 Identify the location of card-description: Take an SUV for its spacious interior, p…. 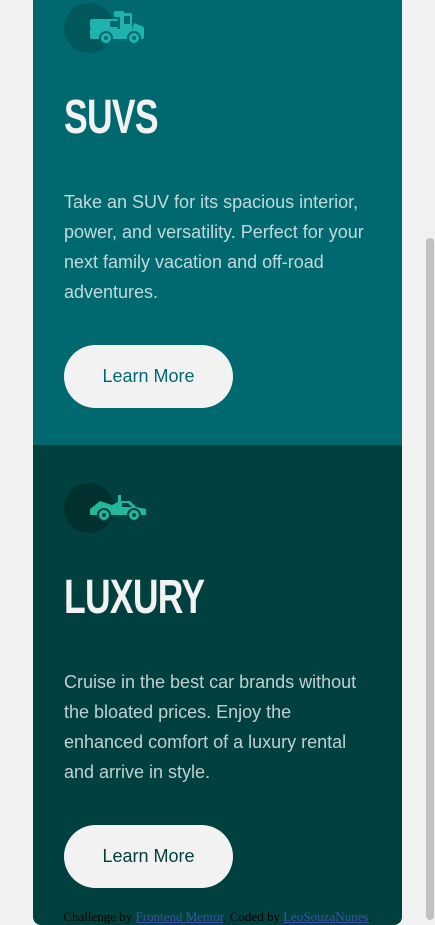
(214, 247).